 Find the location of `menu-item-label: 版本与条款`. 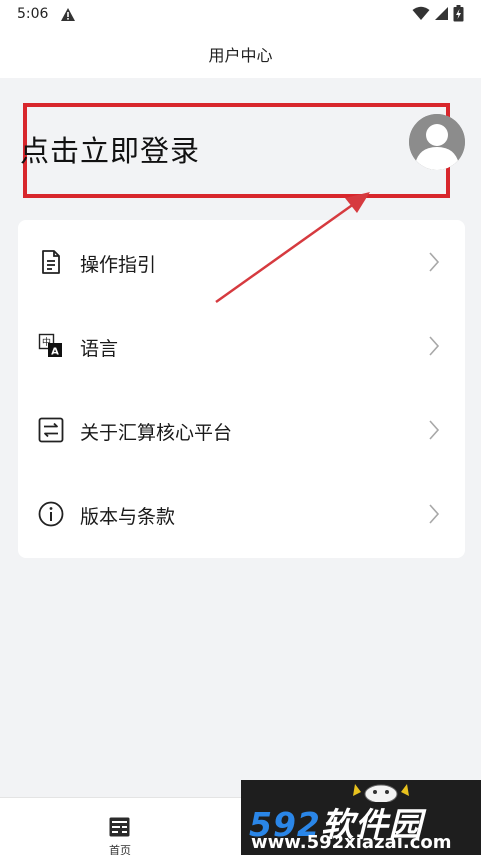

menu-item-label: 版本与条款 is located at coordinates (128, 517).